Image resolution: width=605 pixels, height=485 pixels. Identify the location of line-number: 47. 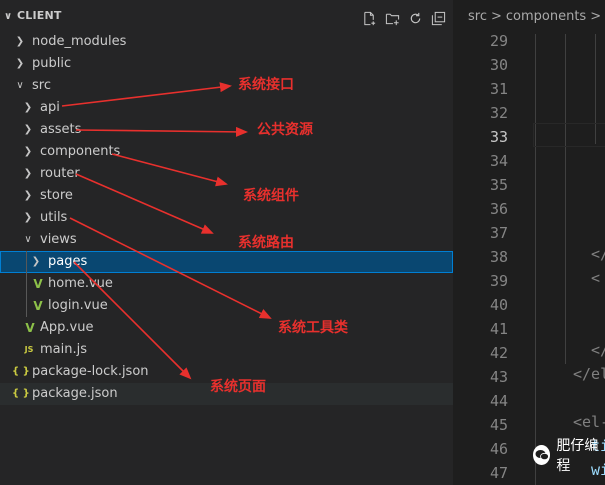
(498, 473).